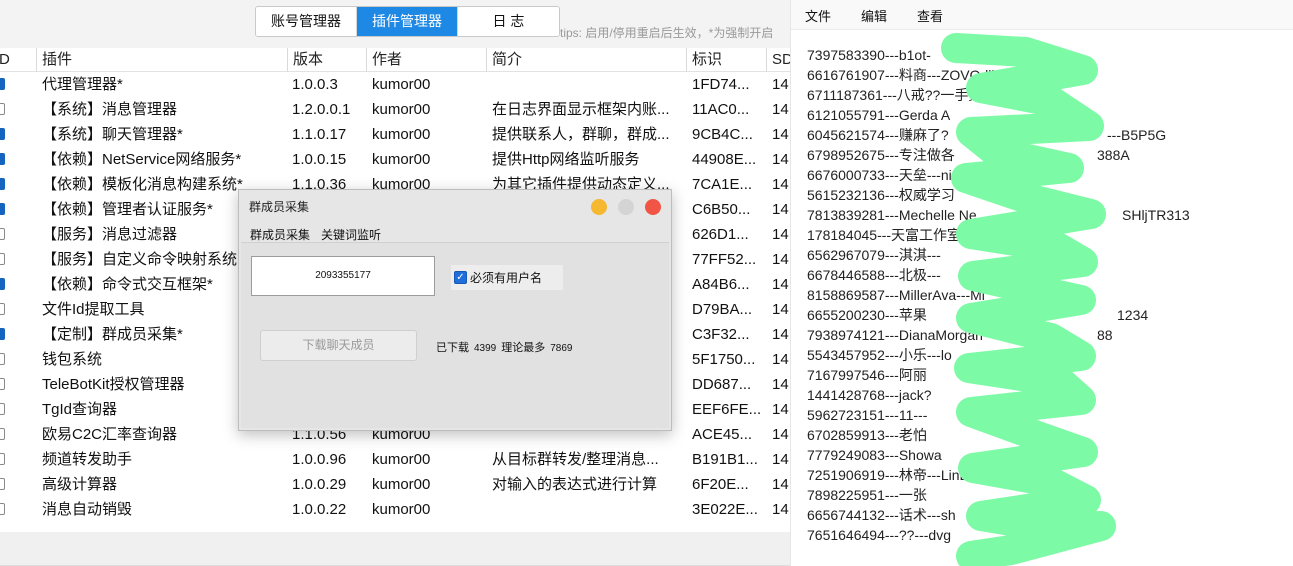 The height and width of the screenshot is (566, 1293). What do you see at coordinates (919, 375) in the screenshot?
I see `text-line: 7167997546---阿丽` at bounding box center [919, 375].